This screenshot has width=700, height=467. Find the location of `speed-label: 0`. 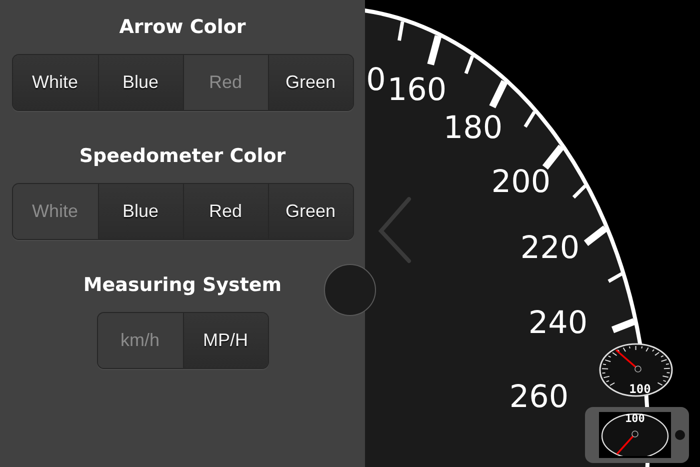

speed-label: 0 is located at coordinates (376, 80).